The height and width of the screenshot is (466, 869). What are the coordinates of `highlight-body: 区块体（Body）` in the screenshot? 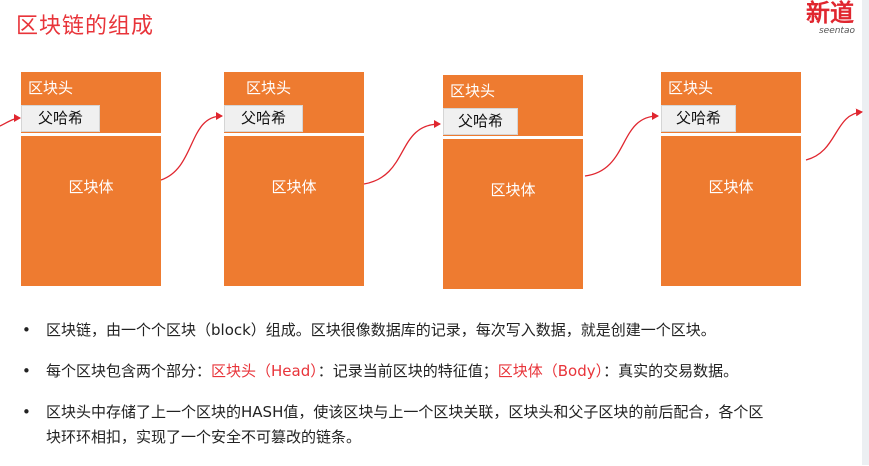 It's located at (550, 371).